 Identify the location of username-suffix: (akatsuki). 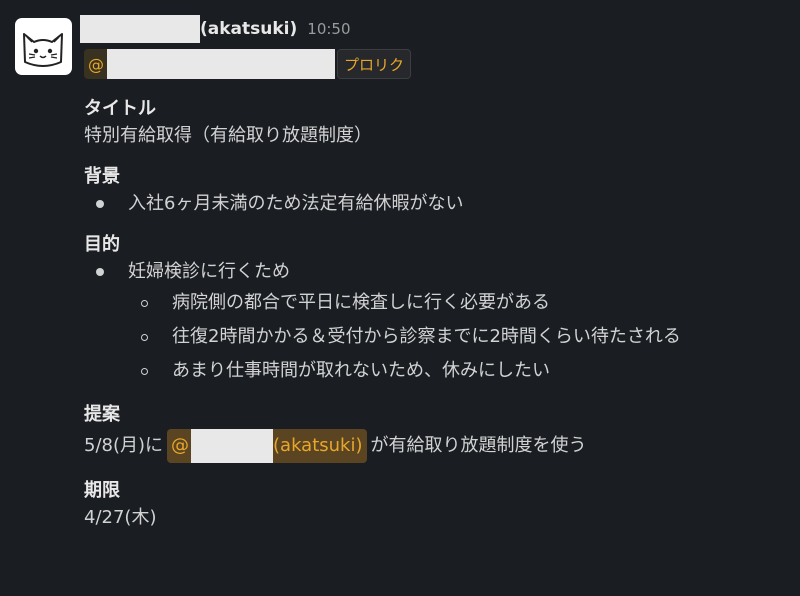
(248, 29).